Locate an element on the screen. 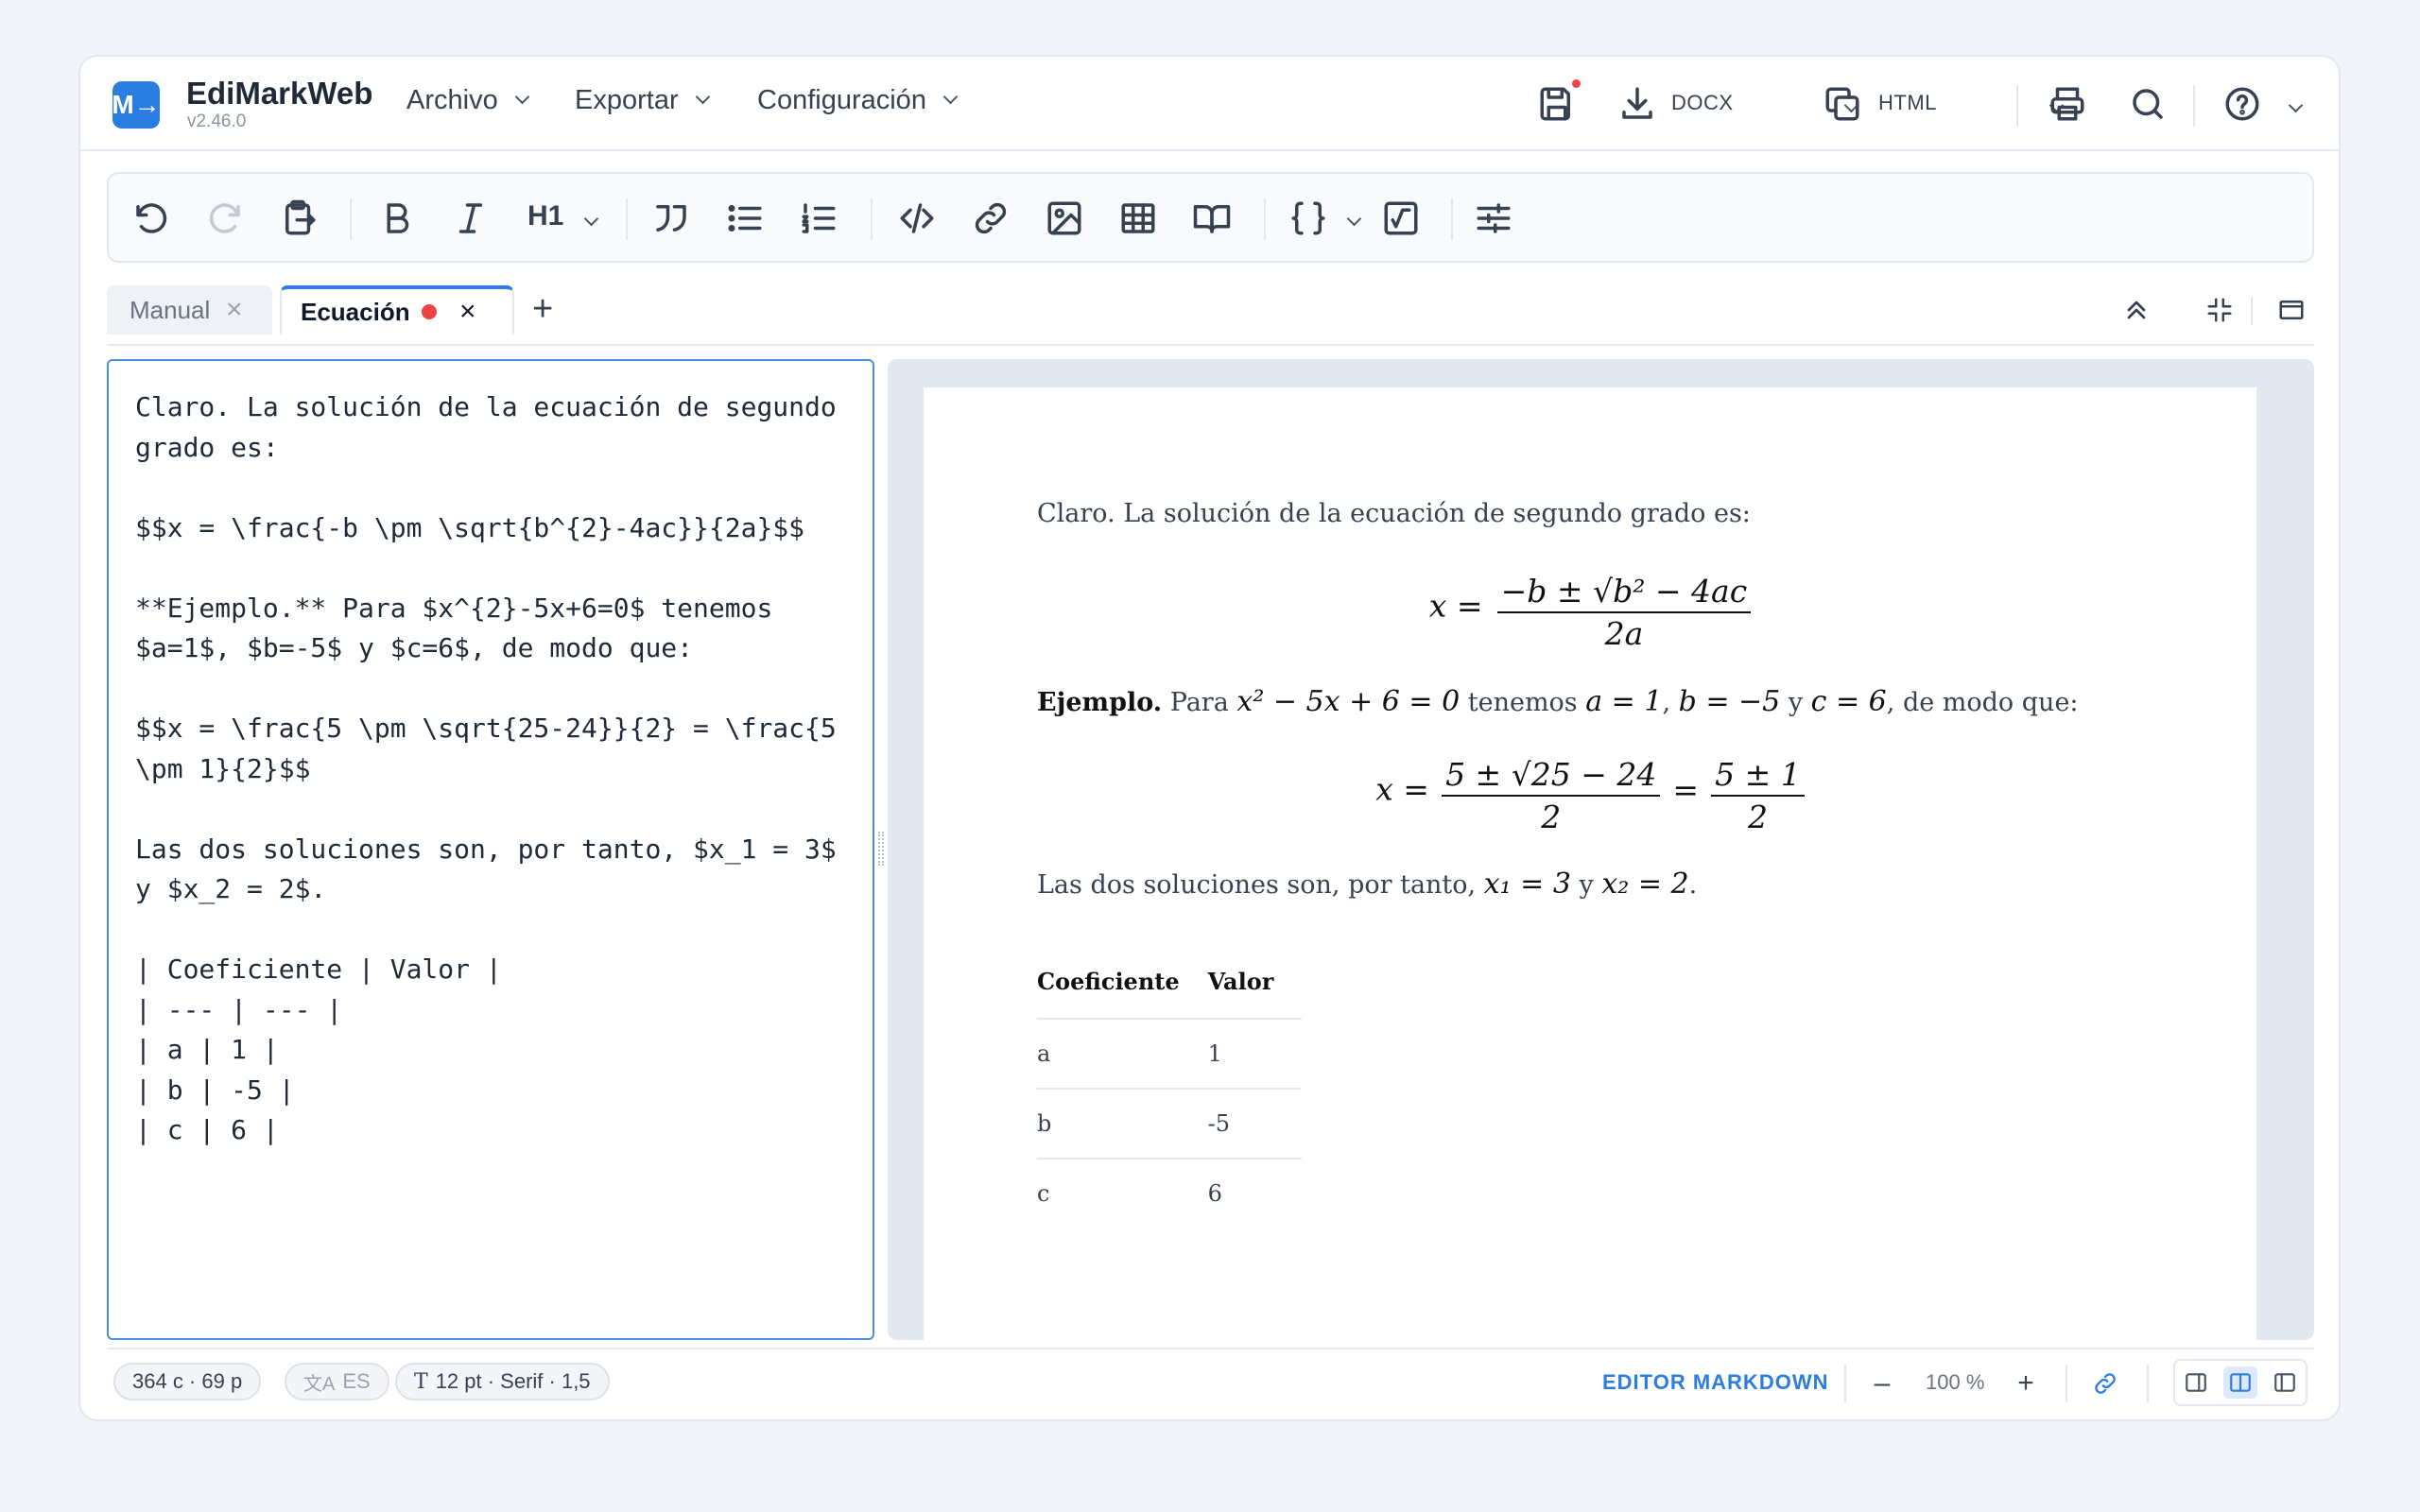  layout-editor-button is located at coordinates (2196, 1382).